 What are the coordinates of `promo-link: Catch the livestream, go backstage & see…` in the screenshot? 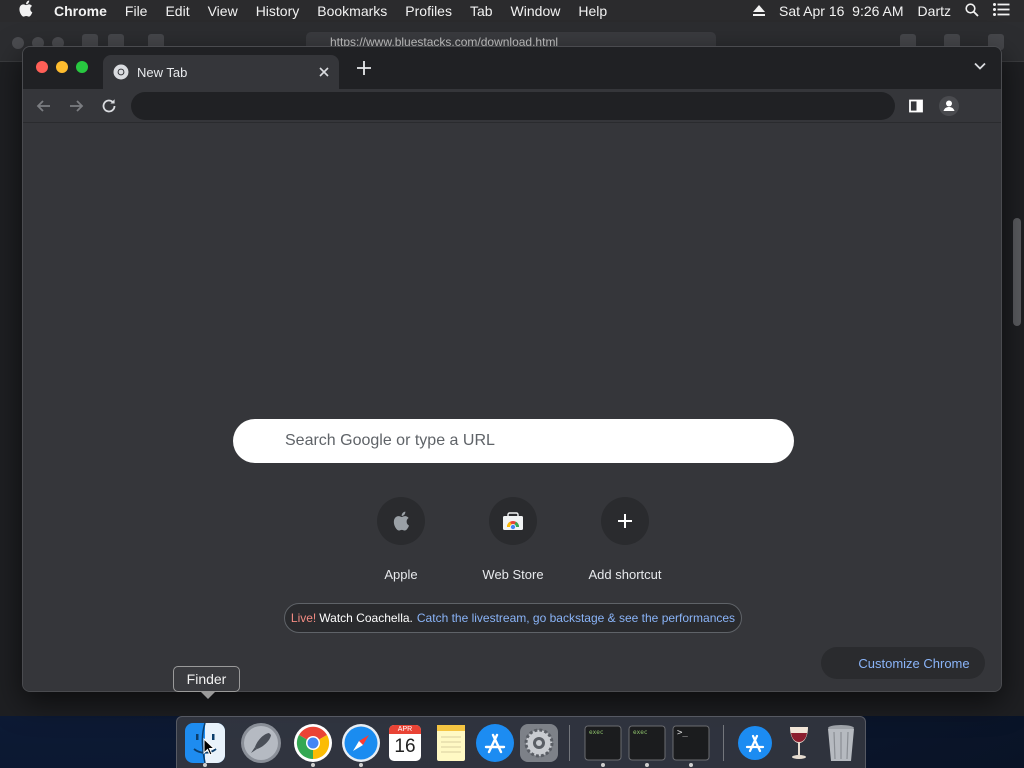 It's located at (576, 618).